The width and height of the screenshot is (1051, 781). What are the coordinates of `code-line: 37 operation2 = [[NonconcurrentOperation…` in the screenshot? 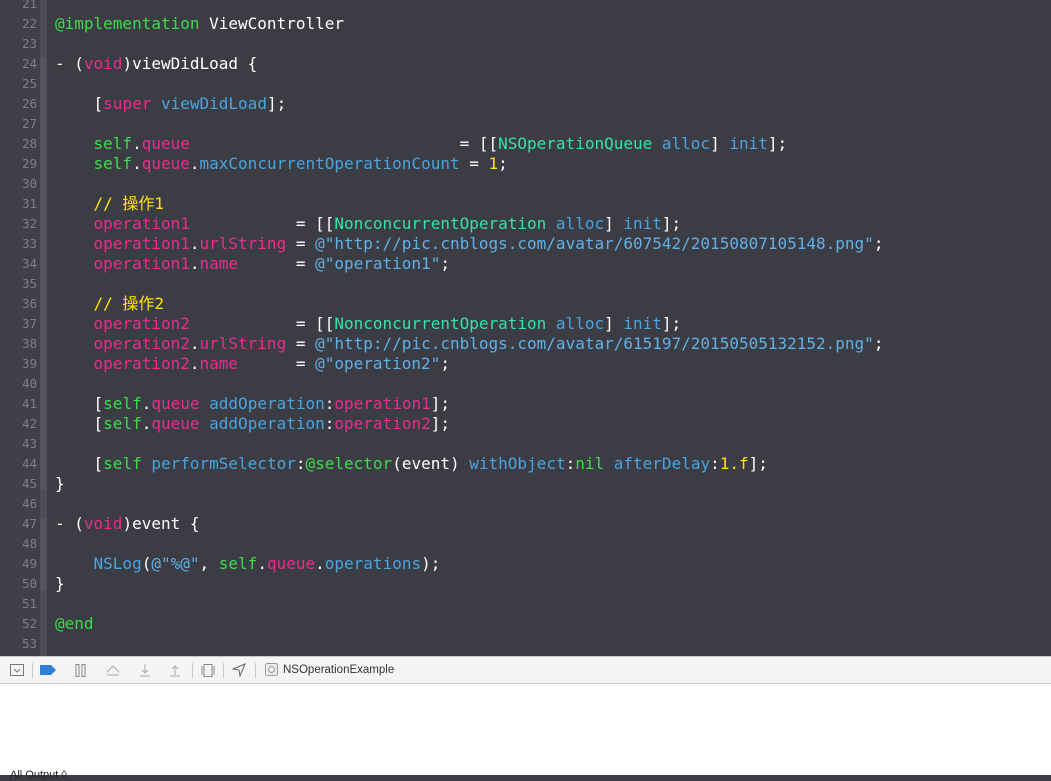 It's located at (525, 324).